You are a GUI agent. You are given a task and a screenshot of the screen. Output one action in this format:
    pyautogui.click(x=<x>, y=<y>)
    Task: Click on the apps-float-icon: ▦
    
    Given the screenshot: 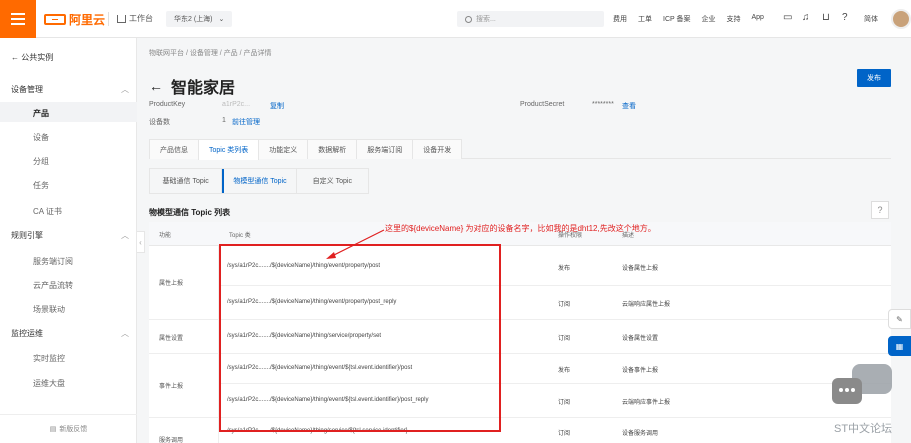 What is the action you would take?
    pyautogui.click(x=899, y=346)
    